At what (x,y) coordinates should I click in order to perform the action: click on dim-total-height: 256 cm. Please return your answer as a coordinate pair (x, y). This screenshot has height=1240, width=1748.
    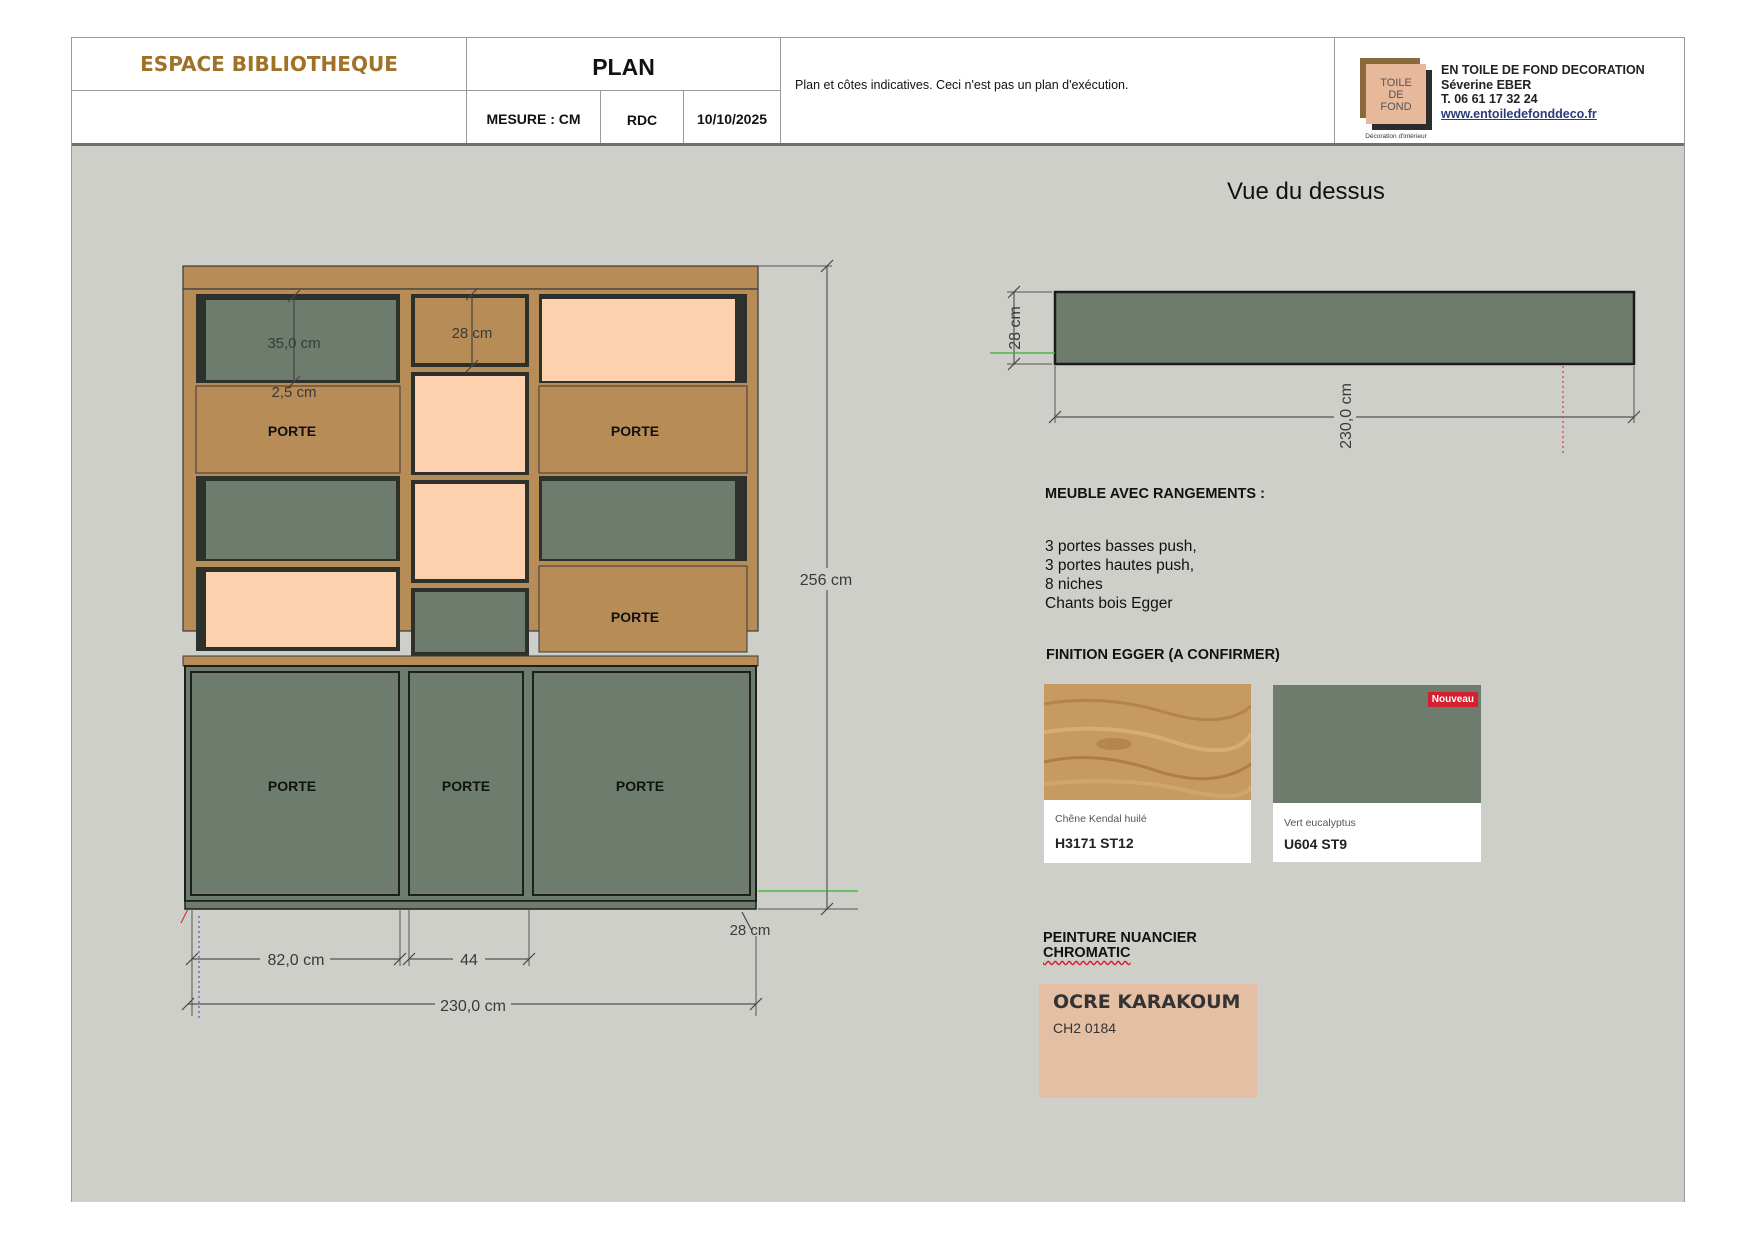
    Looking at the image, I should click on (826, 580).